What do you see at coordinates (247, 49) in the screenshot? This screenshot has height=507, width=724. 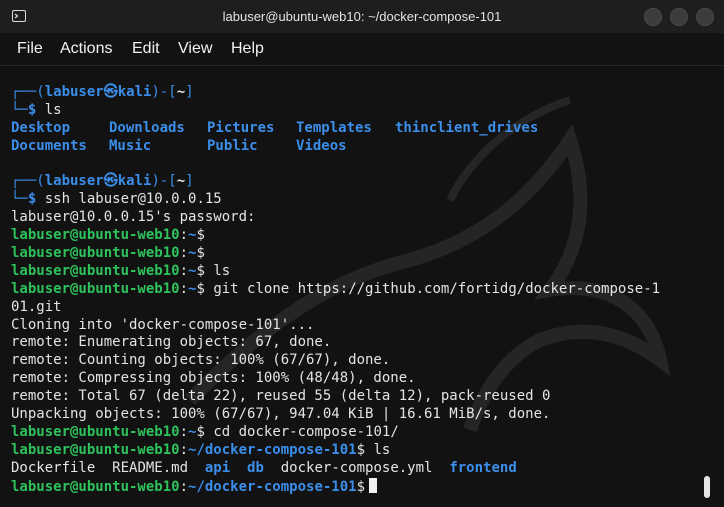 I see `menu-help: Help` at bounding box center [247, 49].